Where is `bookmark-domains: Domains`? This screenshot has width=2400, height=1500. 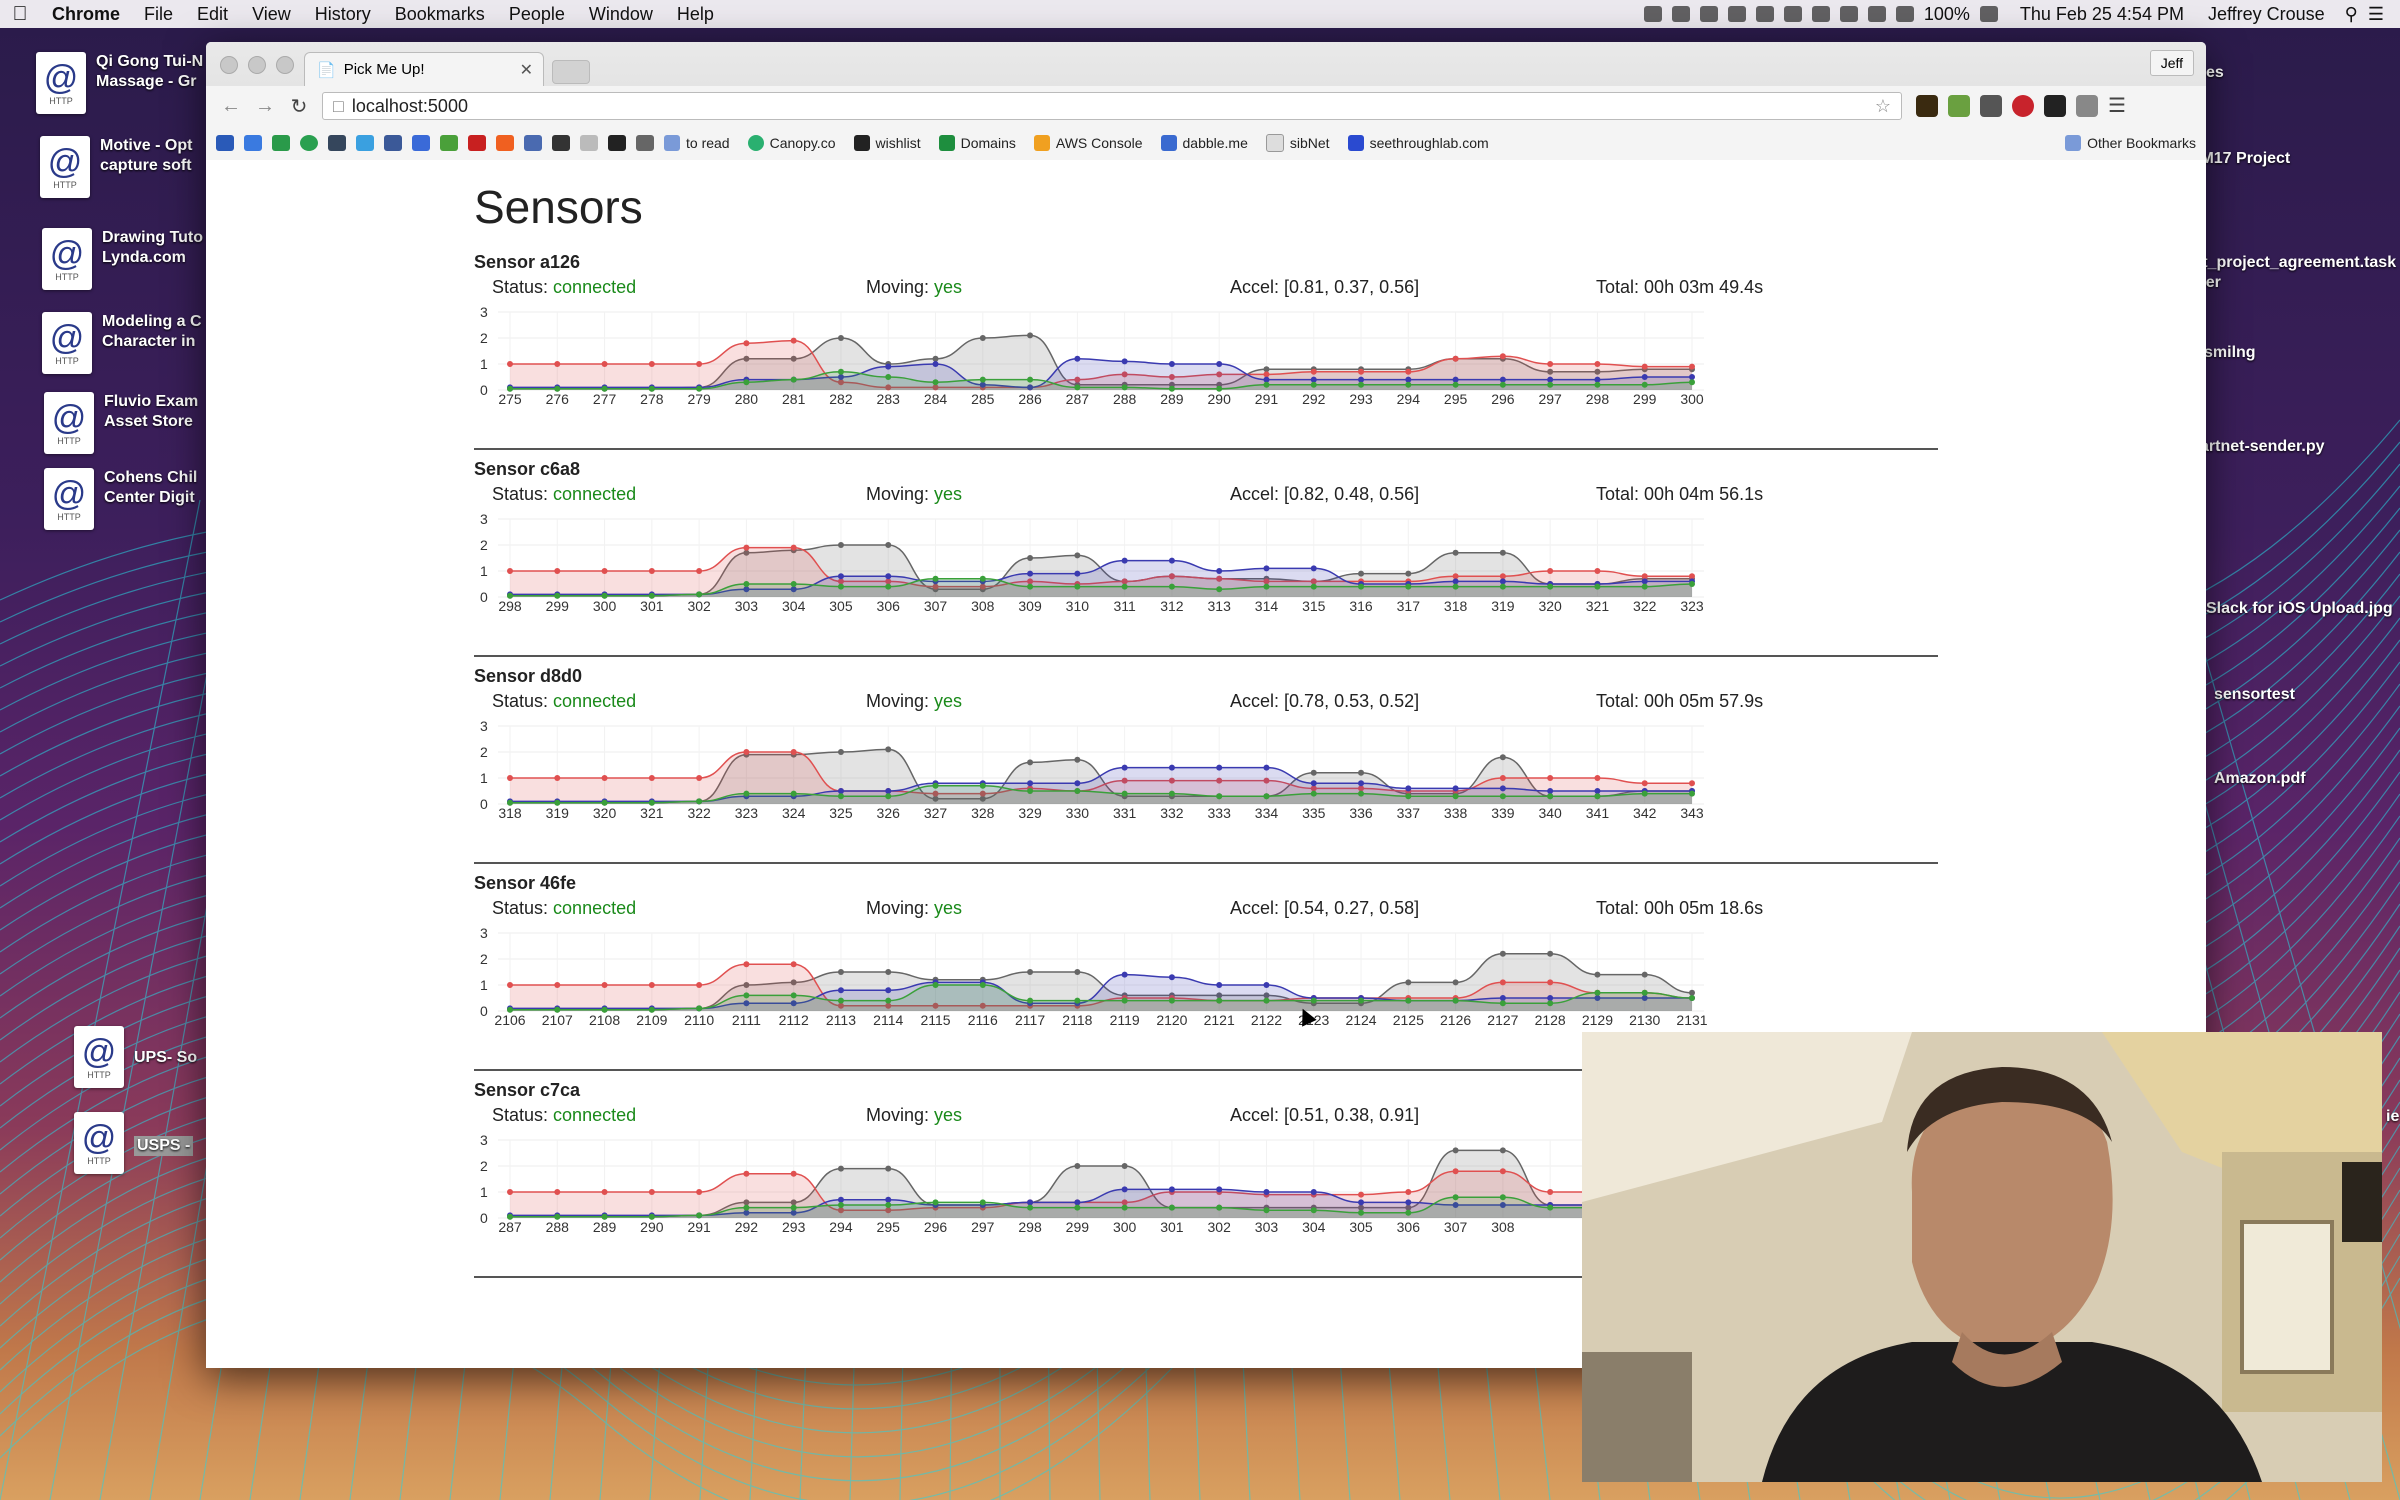 bookmark-domains: Domains is located at coordinates (977, 143).